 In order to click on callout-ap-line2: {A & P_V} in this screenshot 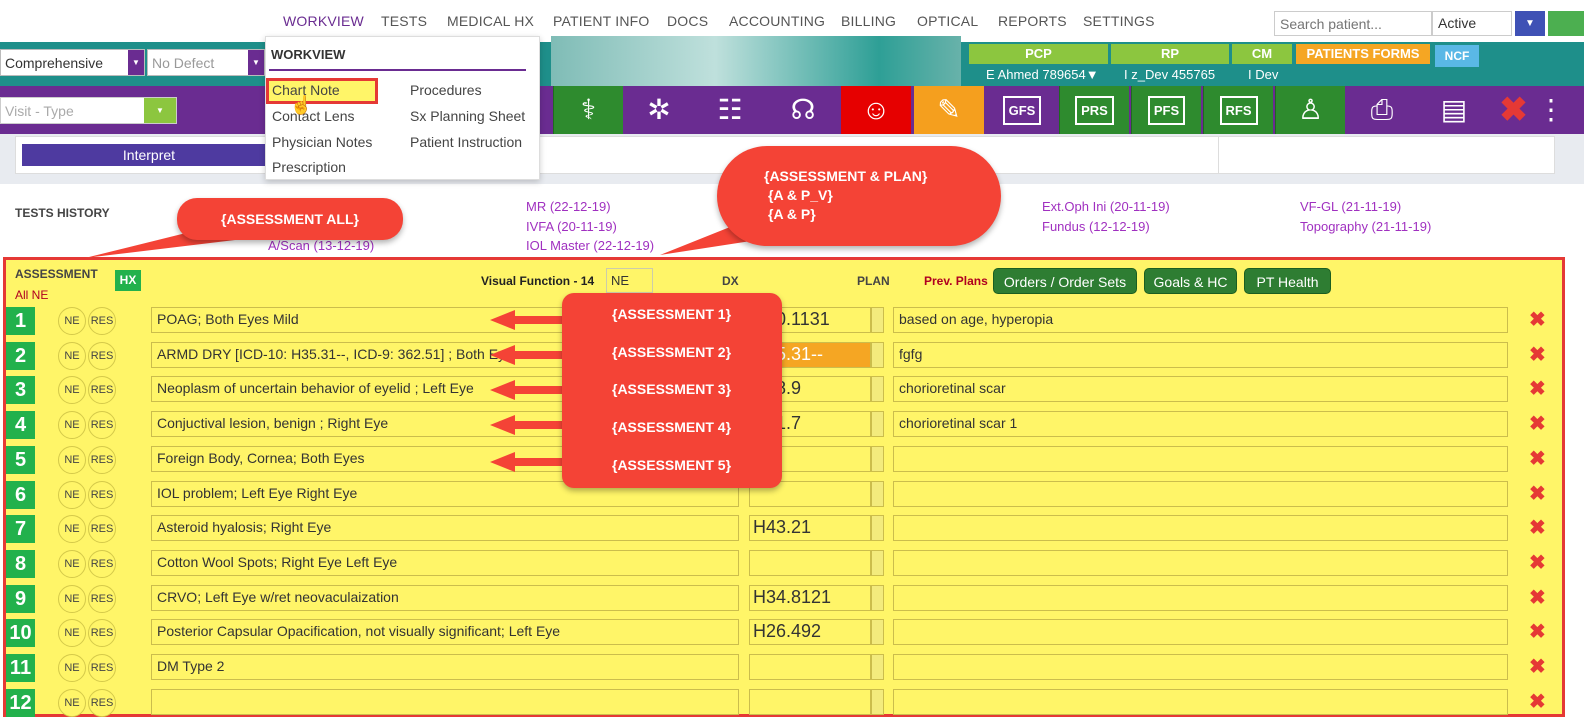, I will do `click(800, 195)`.